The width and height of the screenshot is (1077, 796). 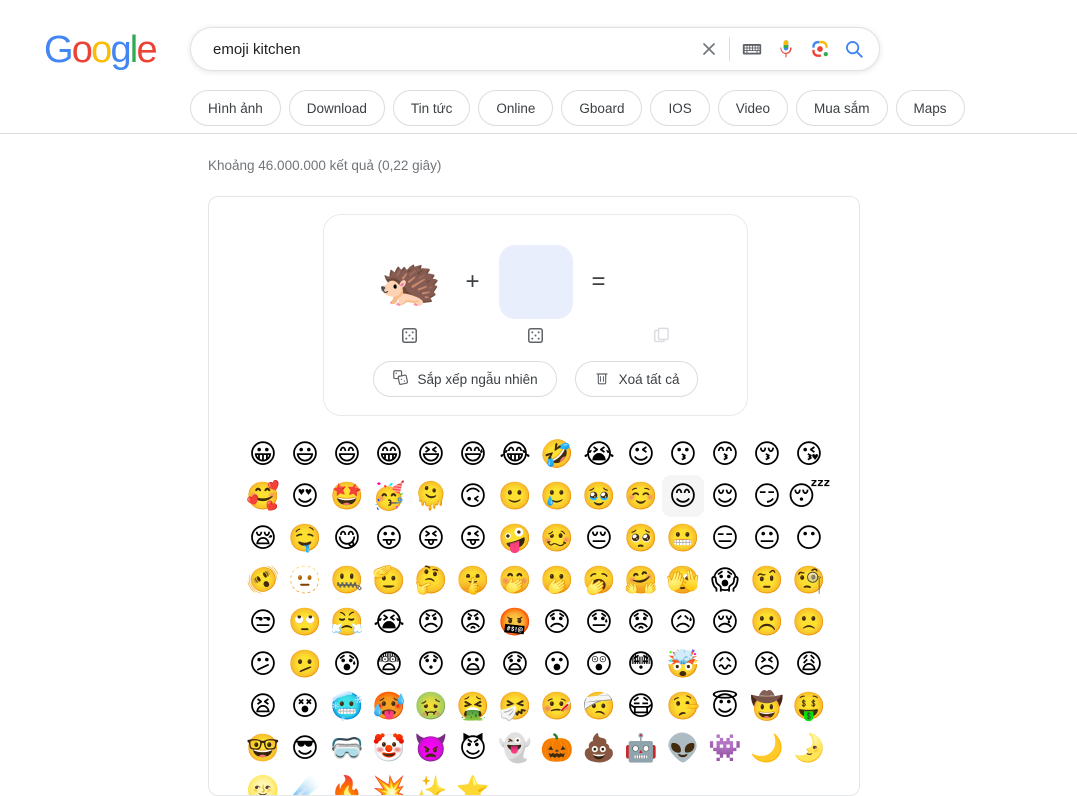 I want to click on emoji-cell: 🧐, so click(x=809, y=580).